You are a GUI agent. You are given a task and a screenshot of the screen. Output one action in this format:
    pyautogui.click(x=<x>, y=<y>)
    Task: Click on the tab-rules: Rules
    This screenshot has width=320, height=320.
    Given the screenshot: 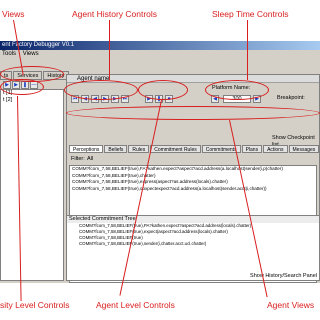 What is the action you would take?
    pyautogui.click(x=139, y=149)
    